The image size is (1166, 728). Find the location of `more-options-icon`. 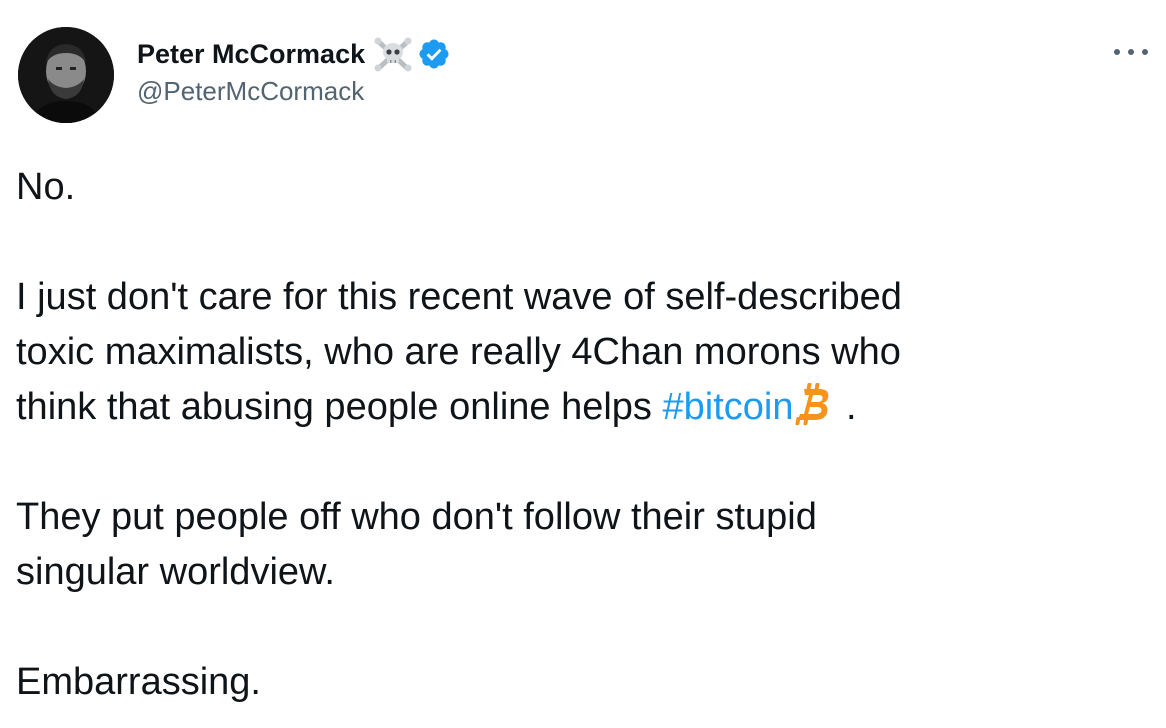

more-options-icon is located at coordinates (1131, 52).